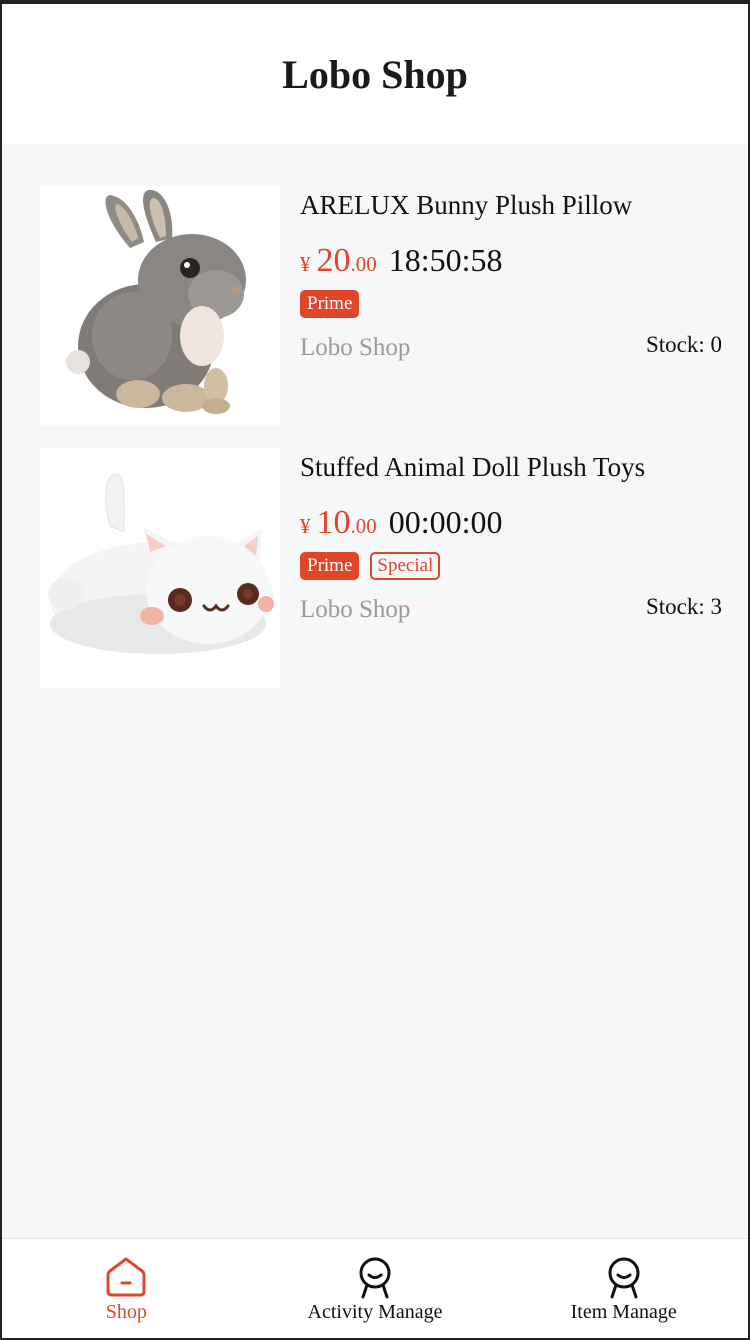 This screenshot has width=750, height=1340. I want to click on price-row: ¥ 20 .00 18:50:58, so click(401, 261).